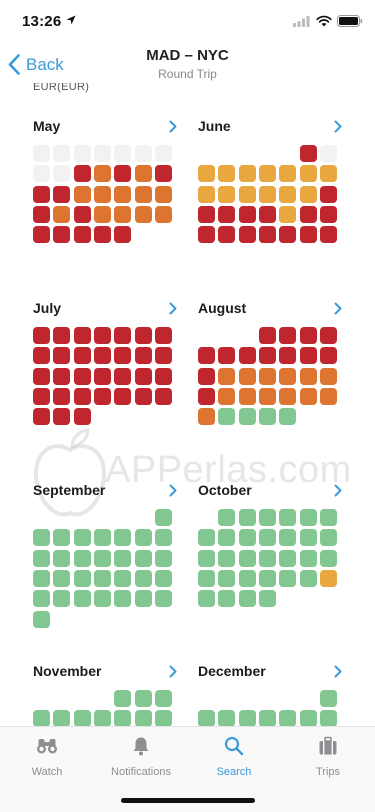 The width and height of the screenshot is (375, 812). Describe the element at coordinates (273, 674) in the screenshot. I see `month-header: December` at that location.